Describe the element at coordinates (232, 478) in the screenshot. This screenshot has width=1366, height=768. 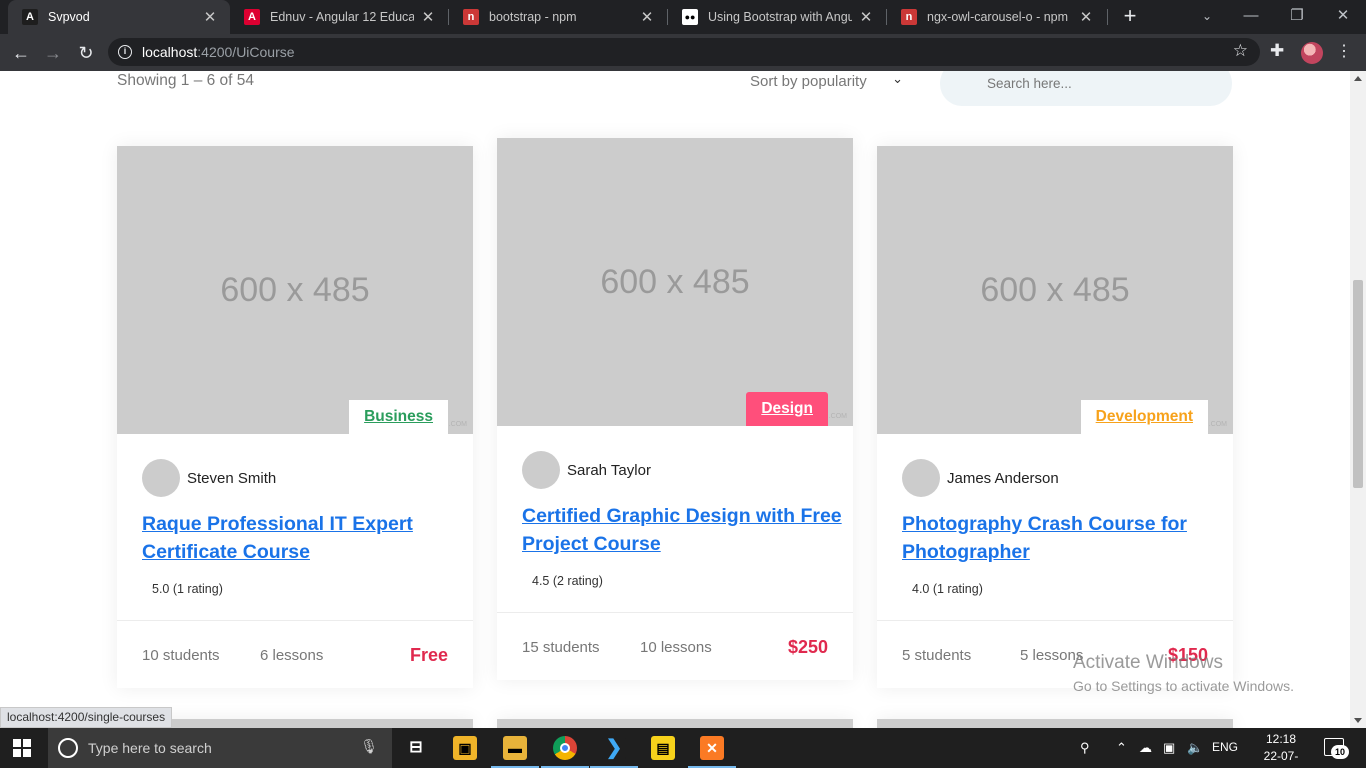
I see `author-name: Steven Smith` at that location.